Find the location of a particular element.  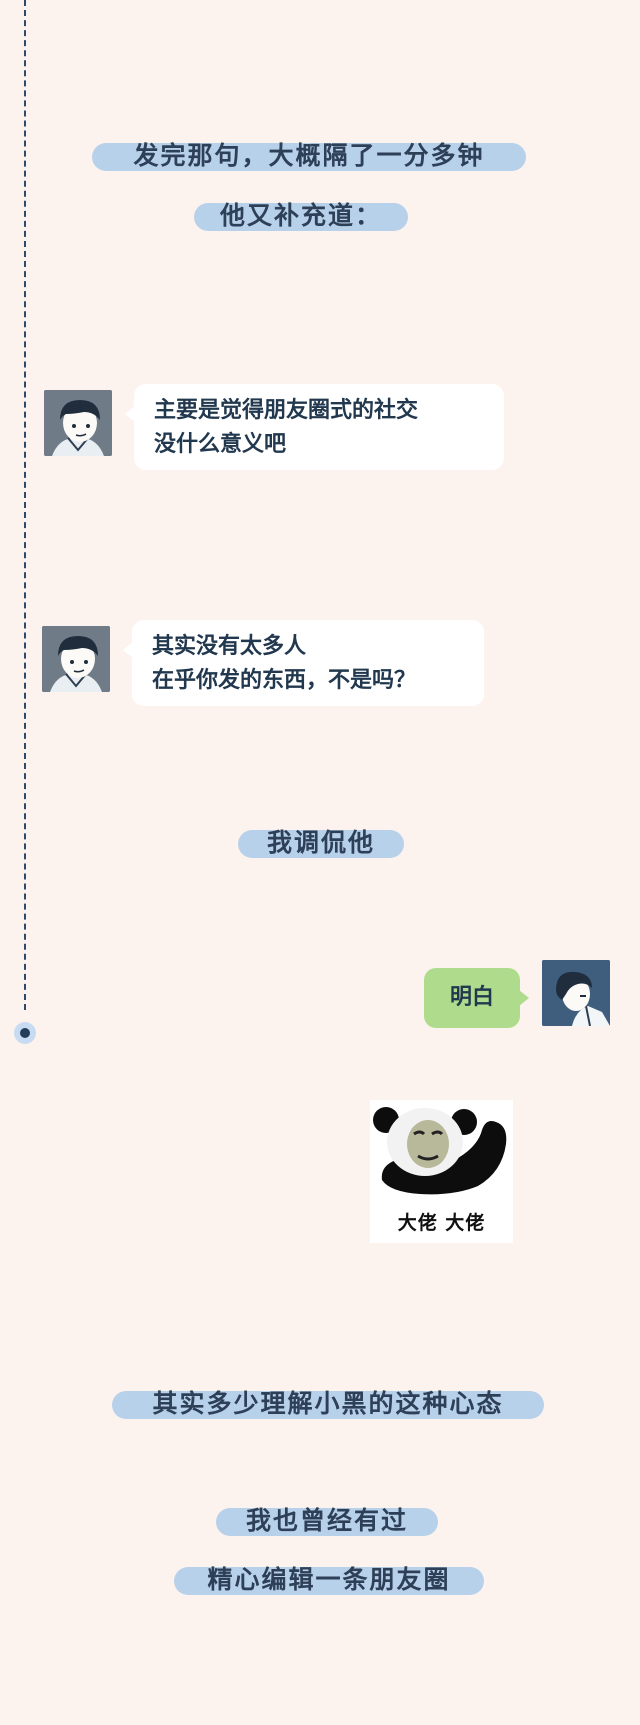

timeline-line is located at coordinates (25, 505).